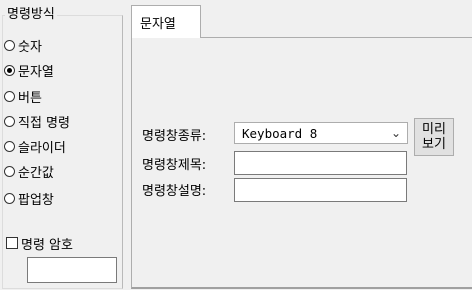  I want to click on radio-label: 순간값, so click(36, 173).